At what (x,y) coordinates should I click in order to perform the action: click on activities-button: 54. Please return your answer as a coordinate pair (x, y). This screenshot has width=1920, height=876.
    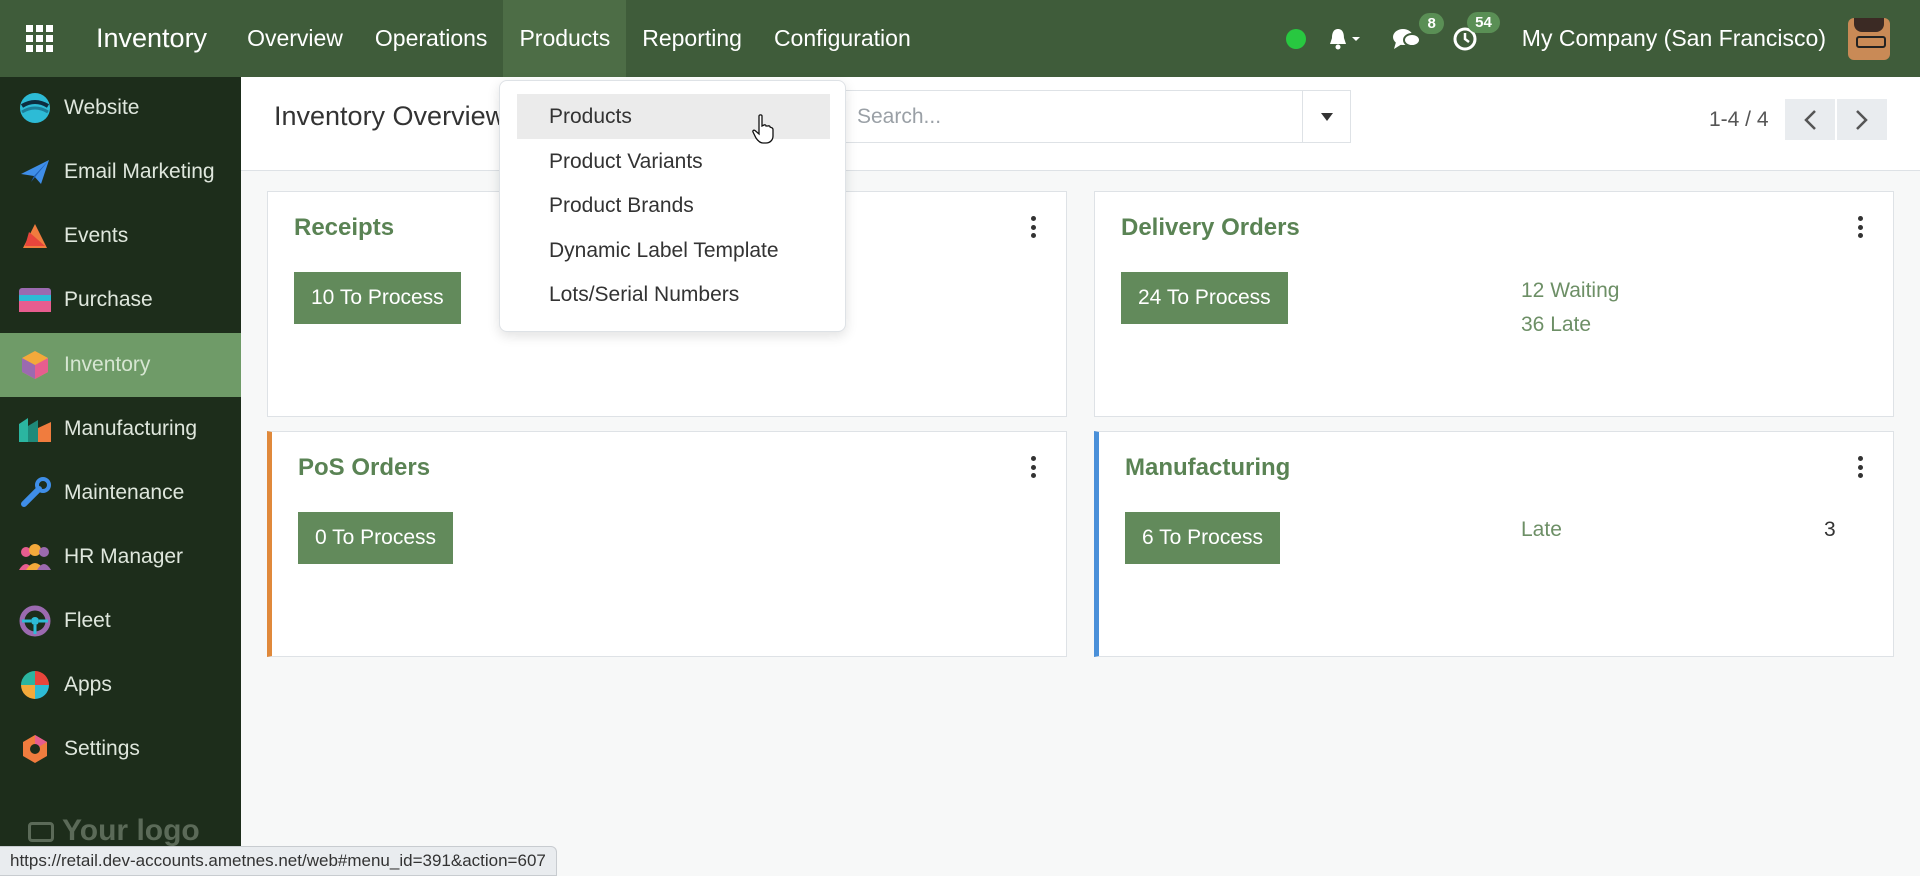
    Looking at the image, I should click on (1476, 31).